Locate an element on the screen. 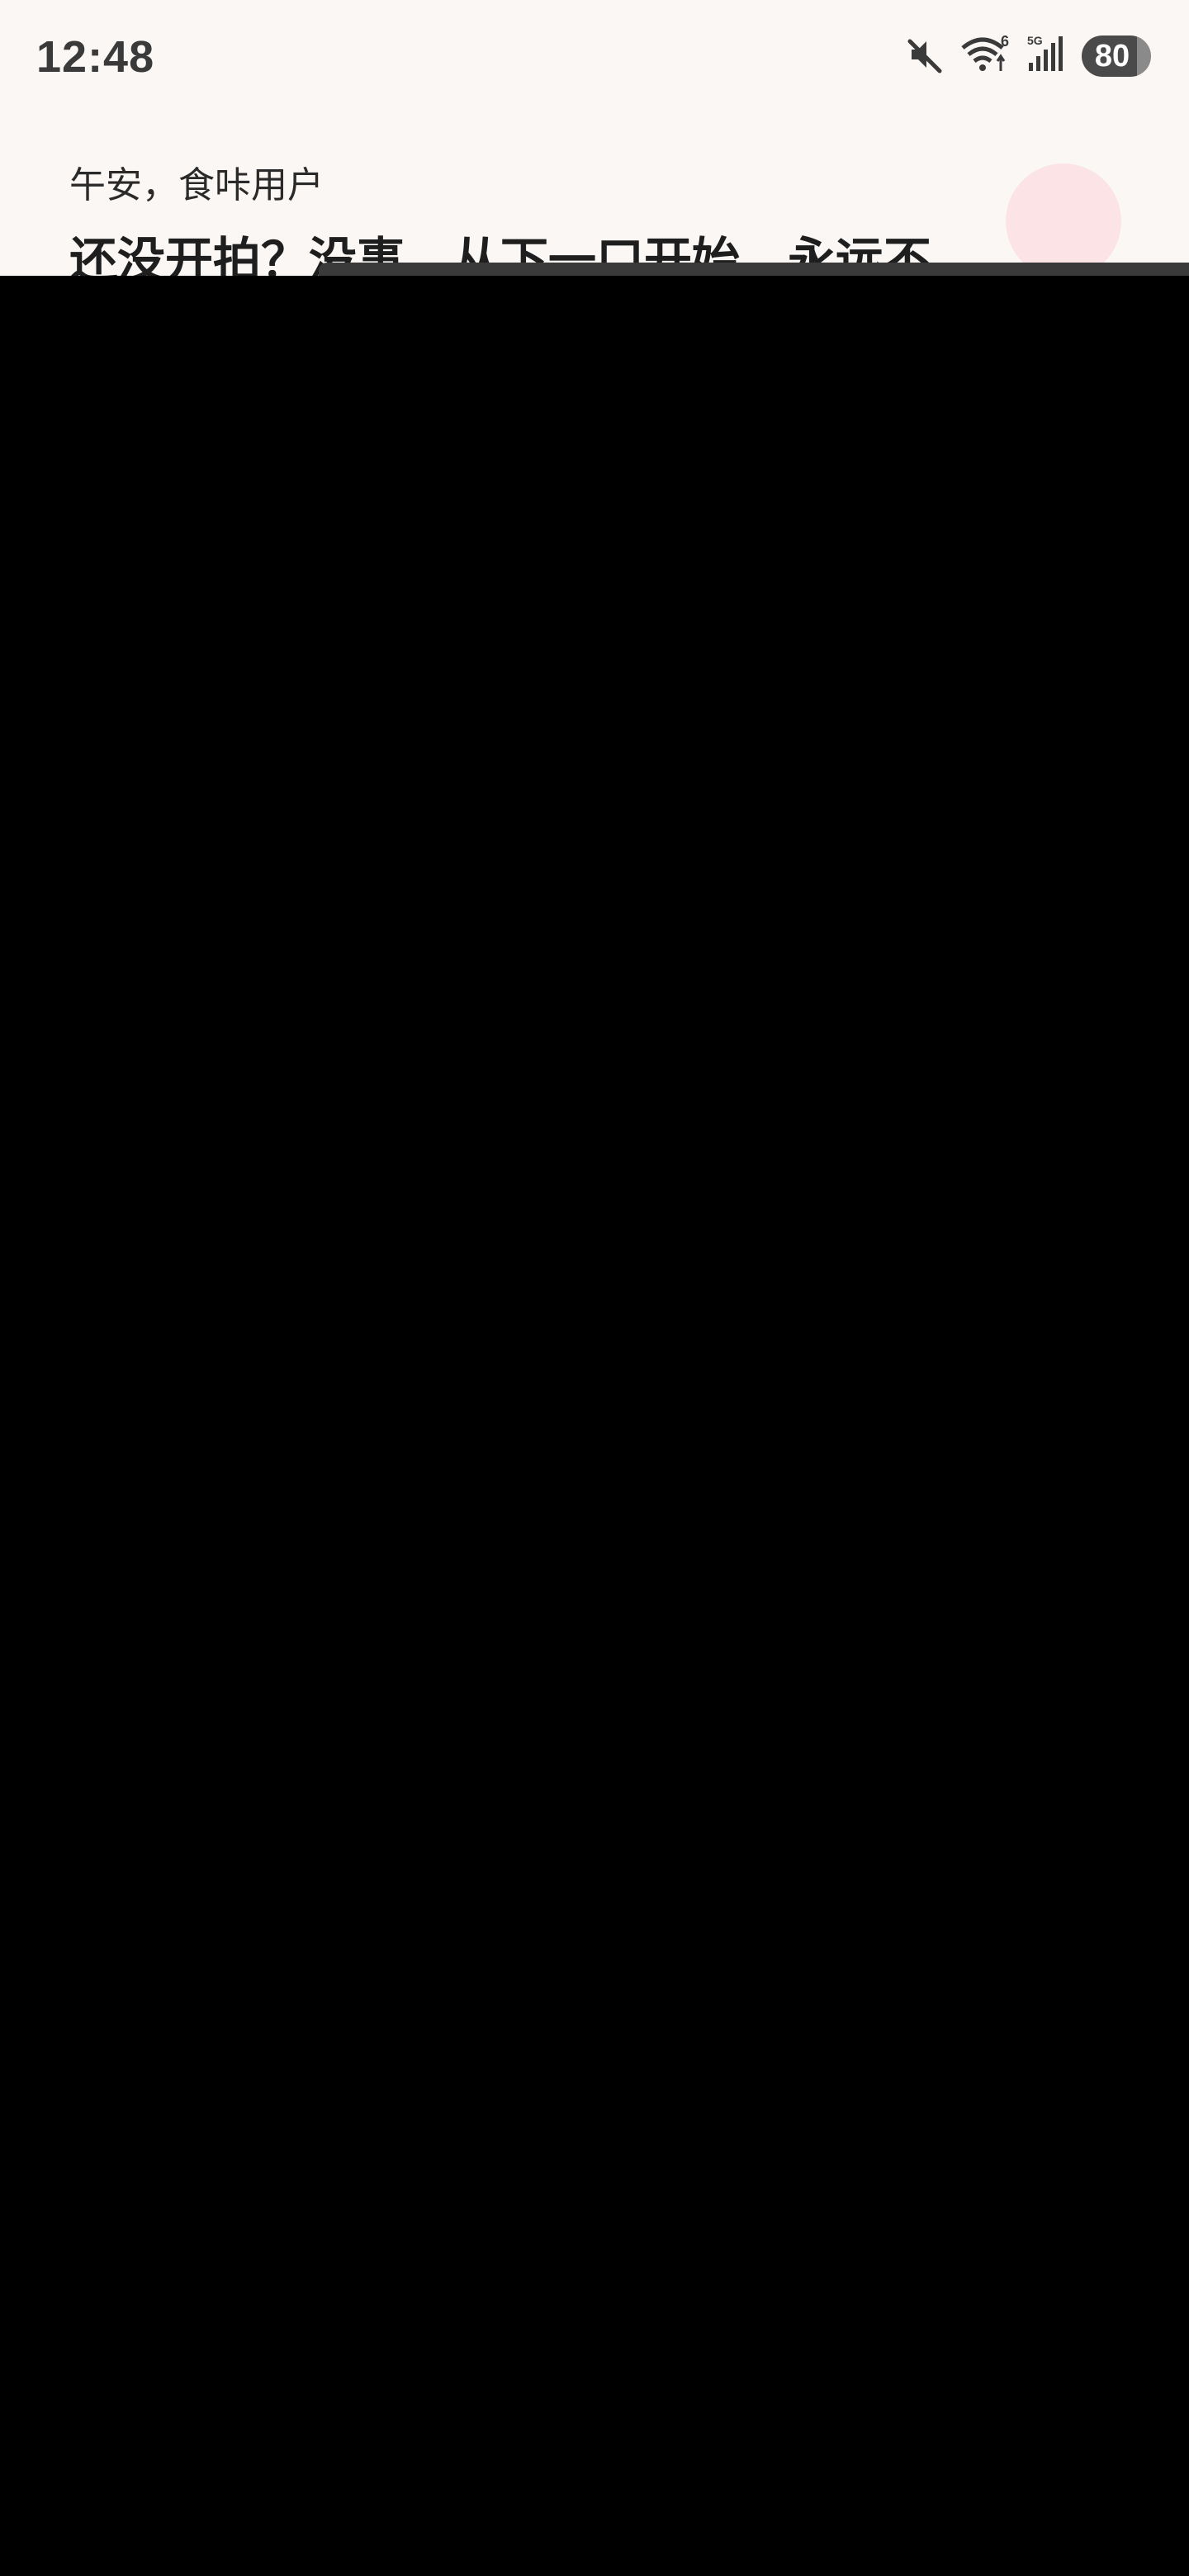 The width and height of the screenshot is (1189, 2576). greeting-text: 午安，食咔用户 is located at coordinates (196, 185).